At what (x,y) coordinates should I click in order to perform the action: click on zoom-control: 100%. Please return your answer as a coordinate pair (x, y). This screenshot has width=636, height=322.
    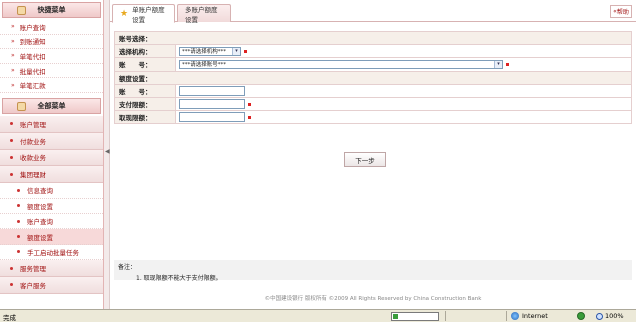
    Looking at the image, I should click on (610, 316).